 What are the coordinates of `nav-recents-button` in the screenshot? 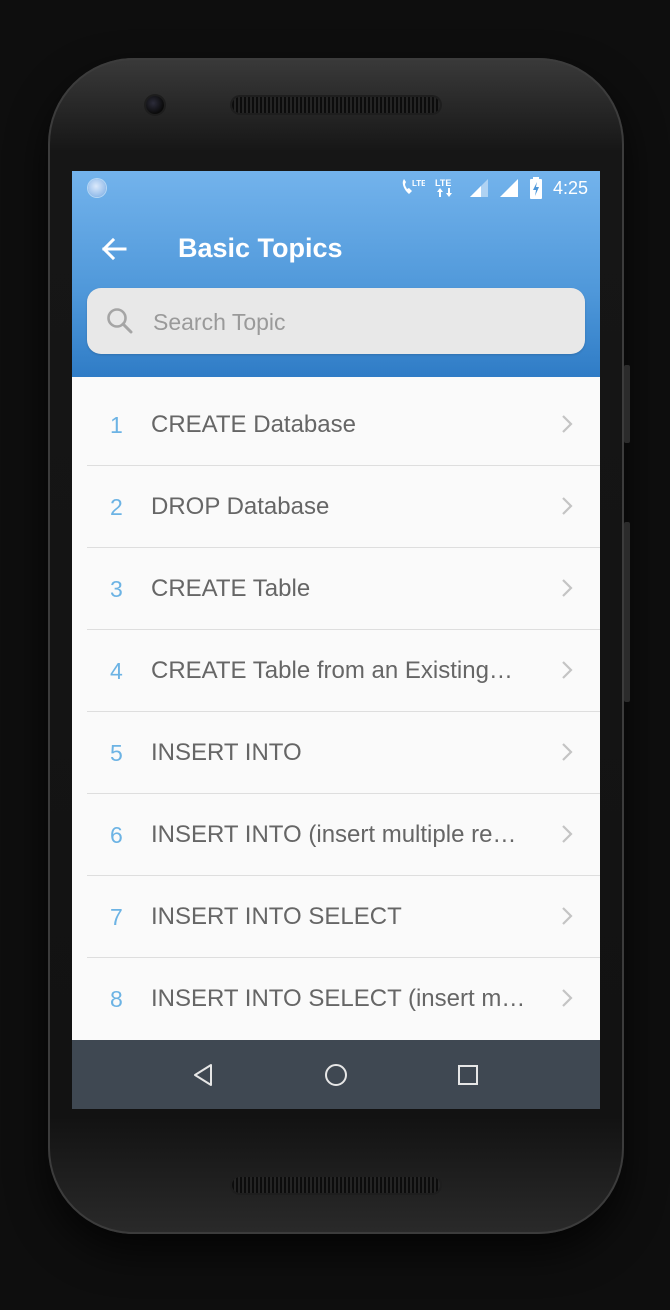 It's located at (468, 1075).